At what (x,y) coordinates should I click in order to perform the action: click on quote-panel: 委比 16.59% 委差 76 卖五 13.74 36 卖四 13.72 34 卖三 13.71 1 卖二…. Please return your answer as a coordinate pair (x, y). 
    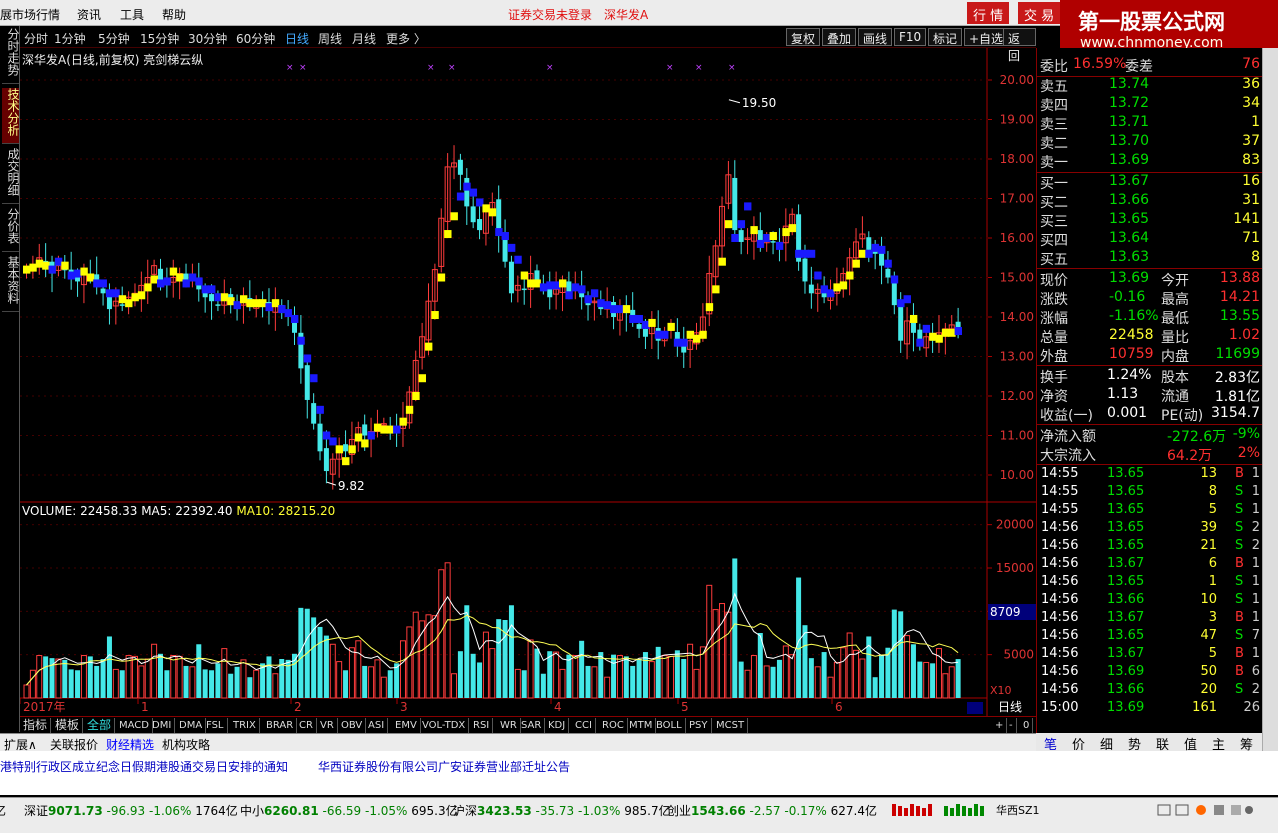
    Looking at the image, I should click on (1149, 390).